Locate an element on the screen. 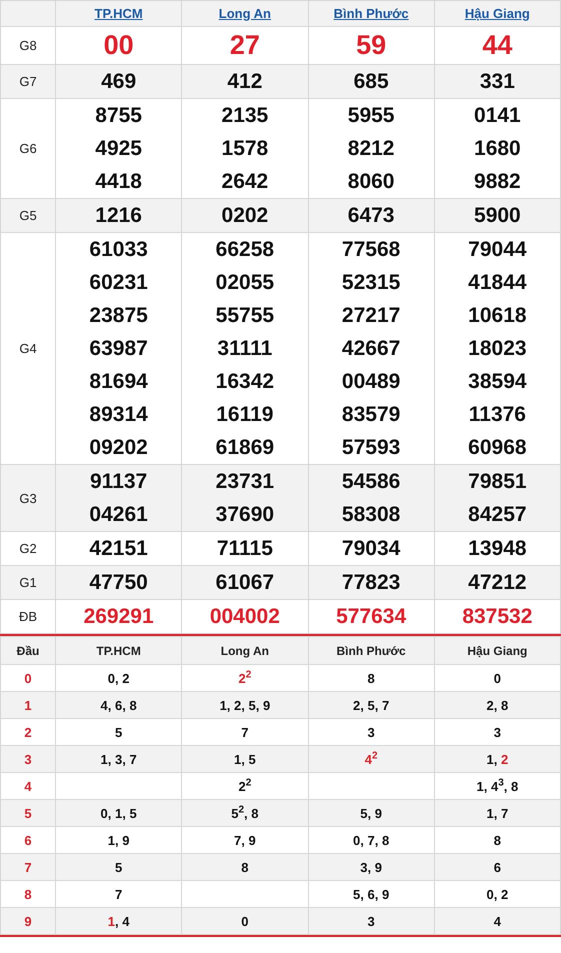 Image resolution: width=561 pixels, height=953 pixels. result-number: 02055 is located at coordinates (245, 283).